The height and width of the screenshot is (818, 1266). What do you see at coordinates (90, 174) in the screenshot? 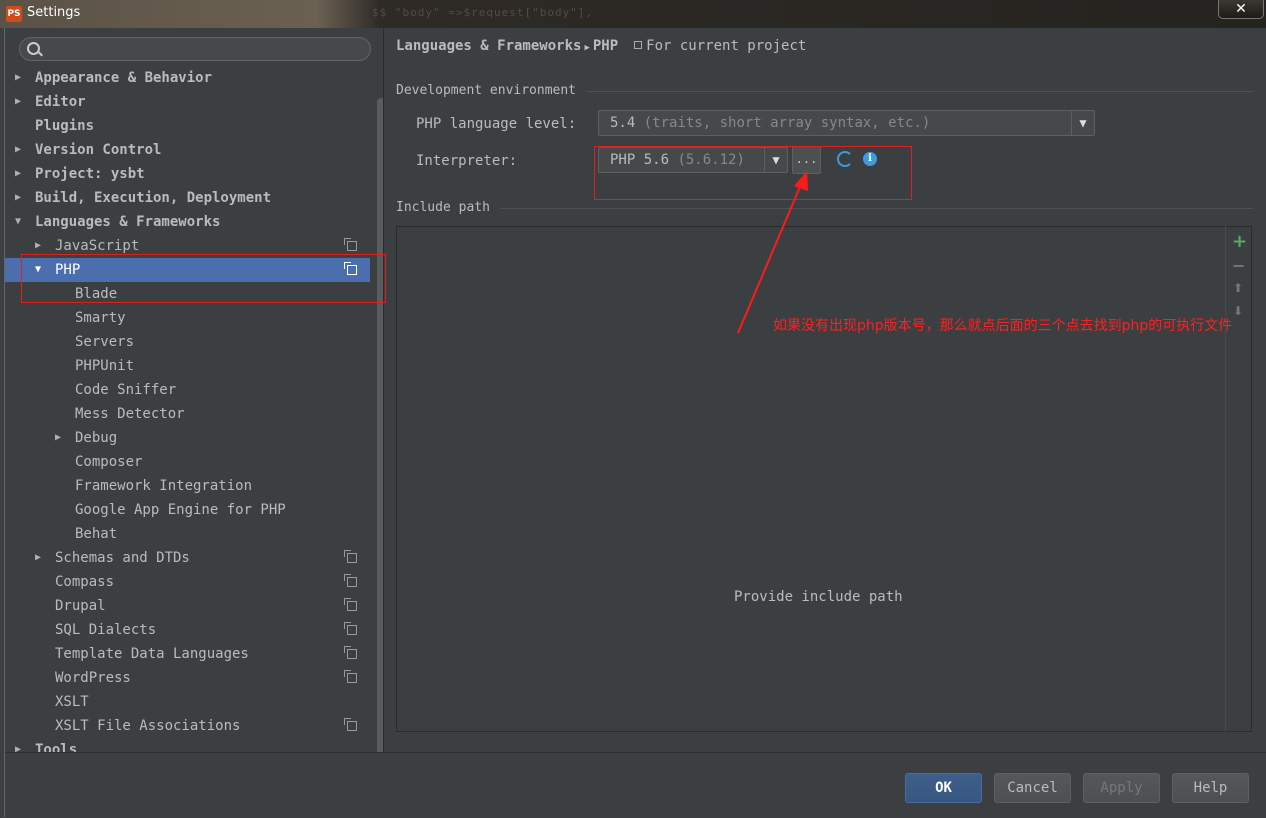
I see `sidebar-item-label: Project: ysbt` at bounding box center [90, 174].